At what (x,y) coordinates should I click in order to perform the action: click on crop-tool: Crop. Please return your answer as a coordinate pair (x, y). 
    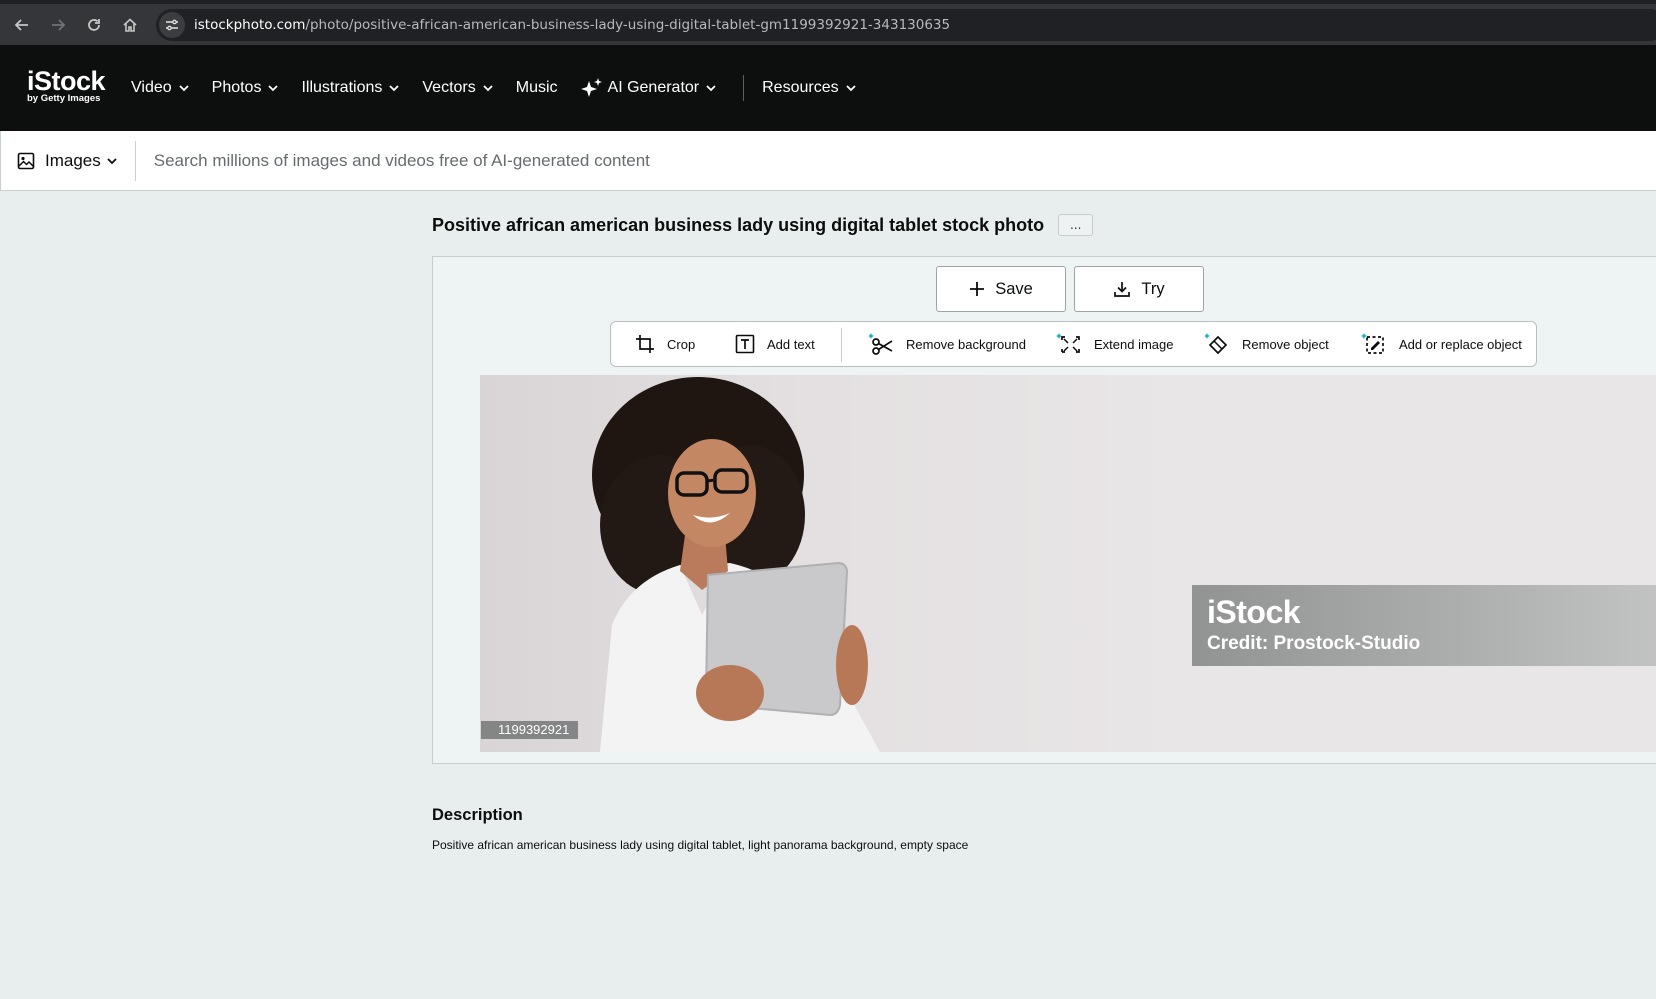
    Looking at the image, I should click on (665, 344).